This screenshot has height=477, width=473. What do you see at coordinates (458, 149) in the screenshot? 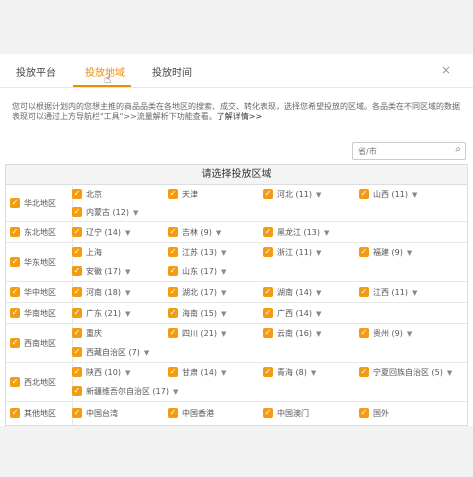
I see `magnifier-icon: ⌕` at bounding box center [458, 149].